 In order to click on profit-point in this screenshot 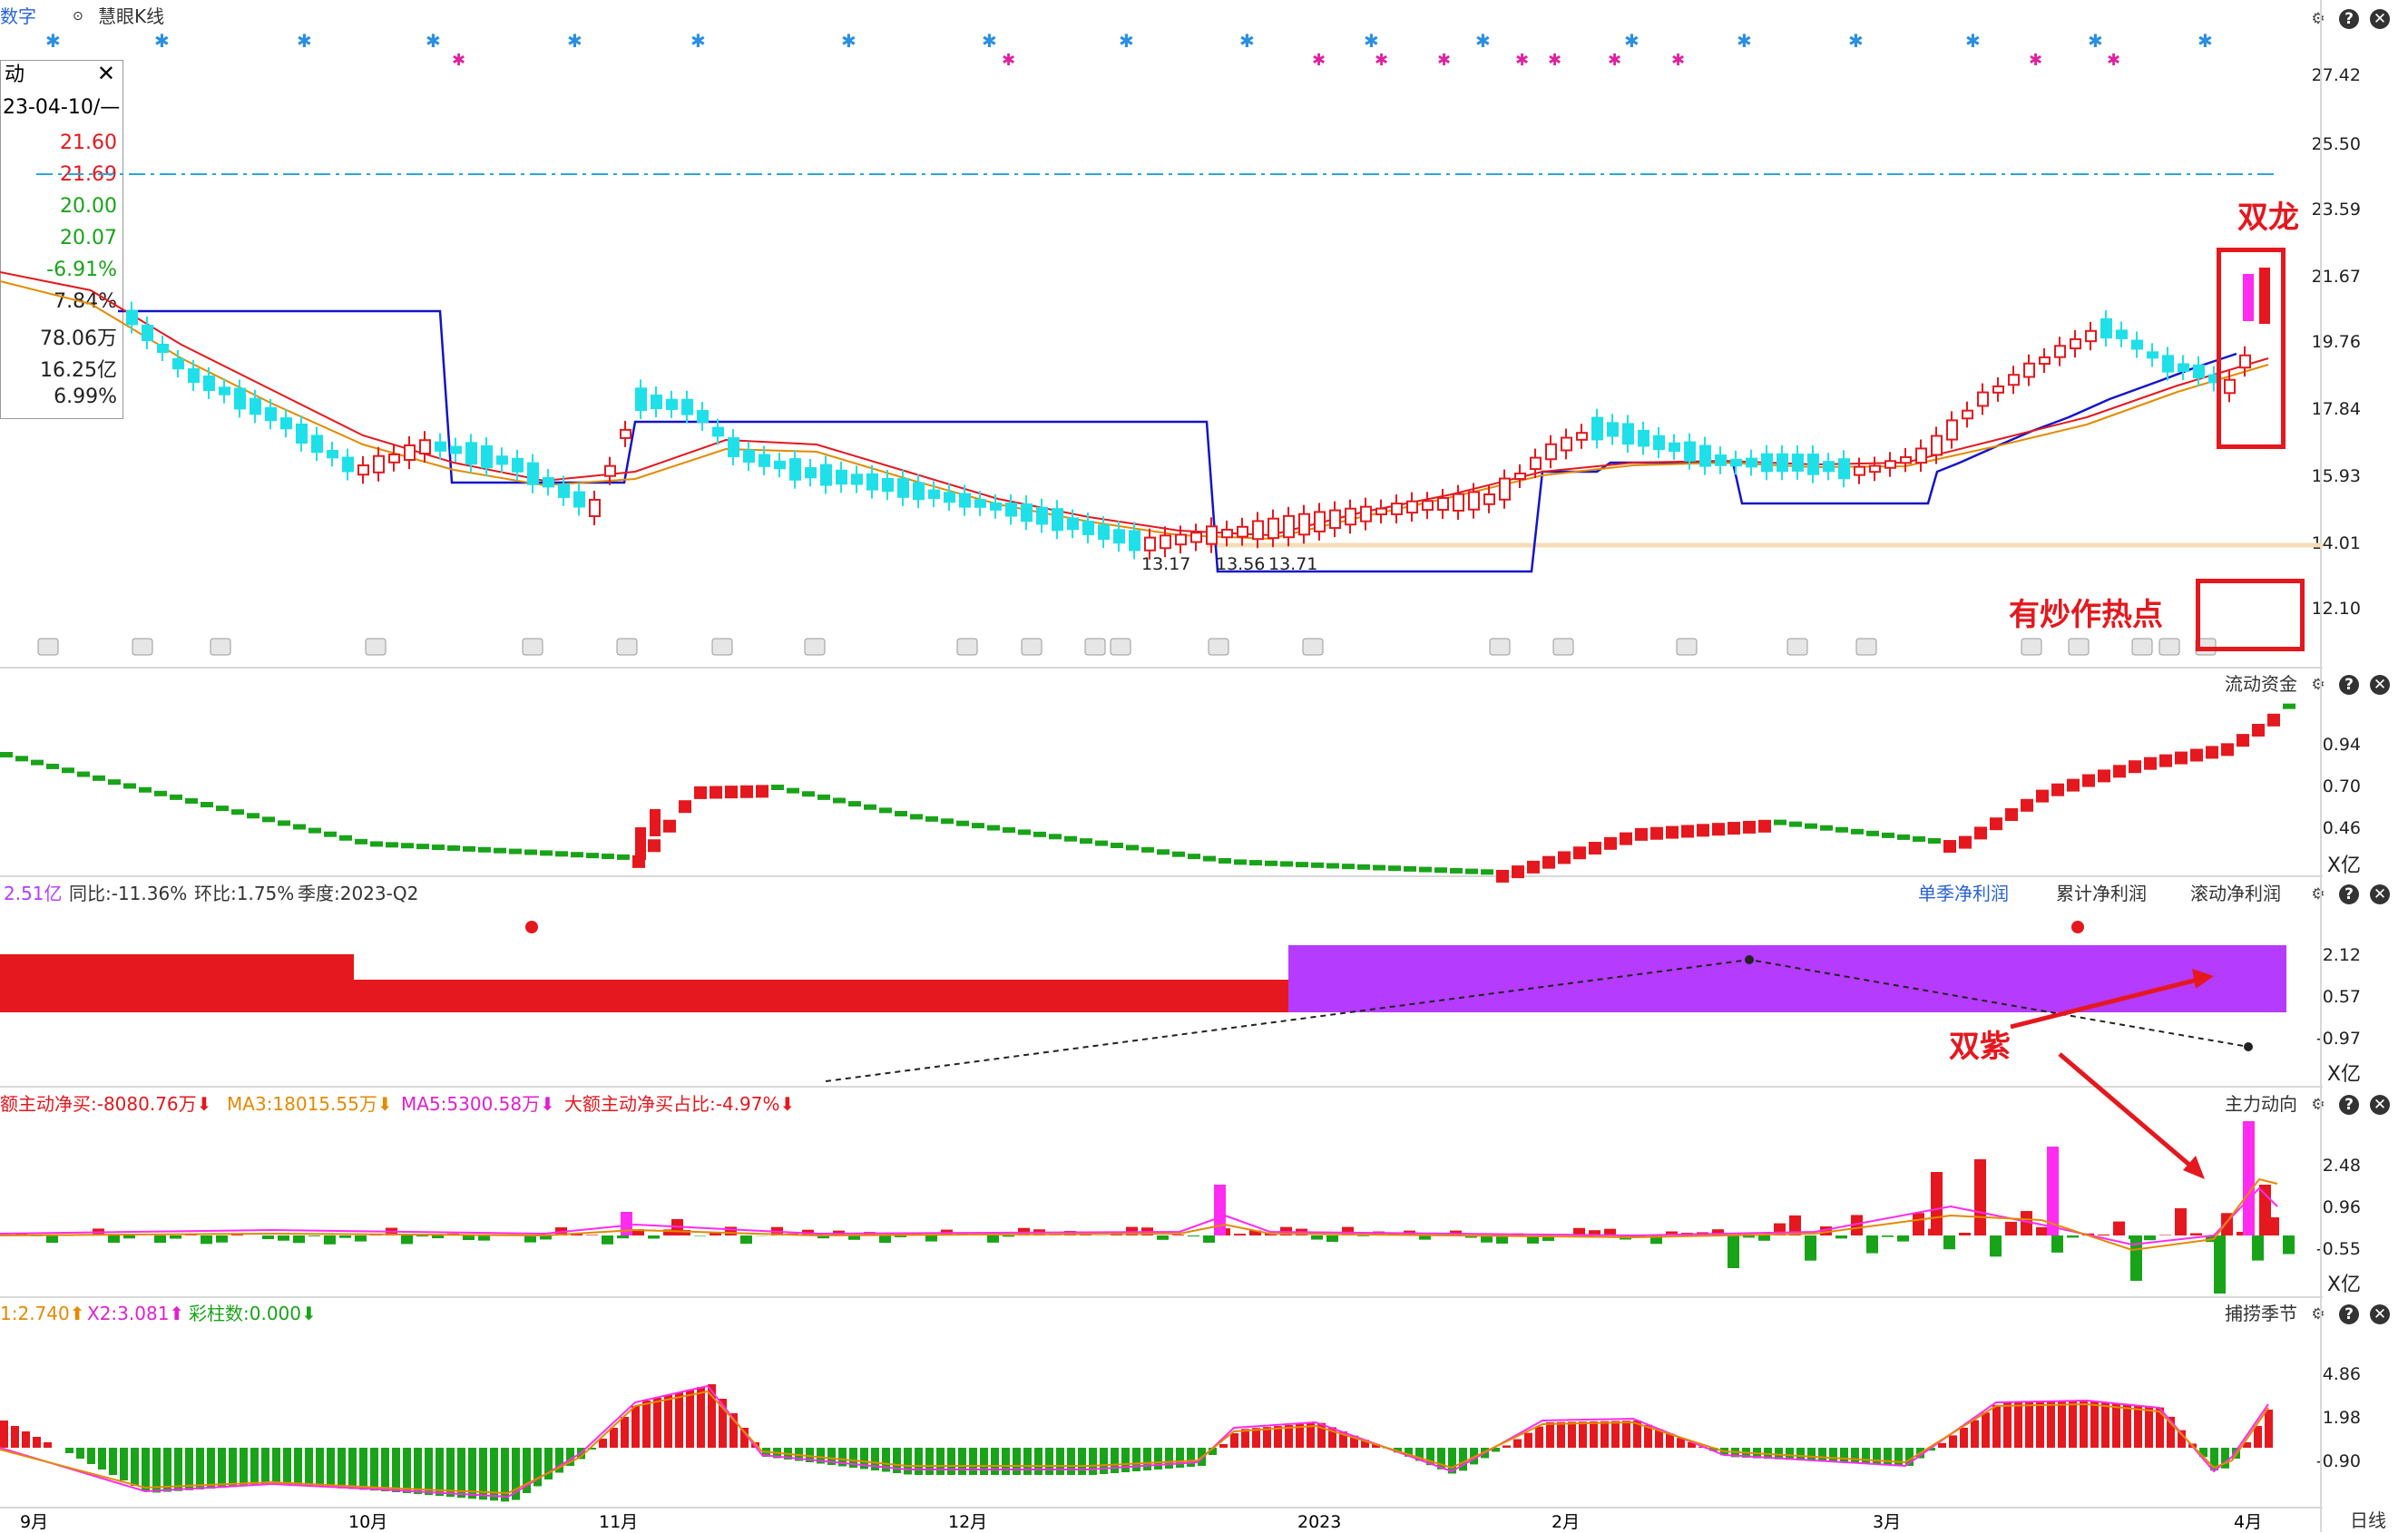, I will do `click(2249, 1046)`.